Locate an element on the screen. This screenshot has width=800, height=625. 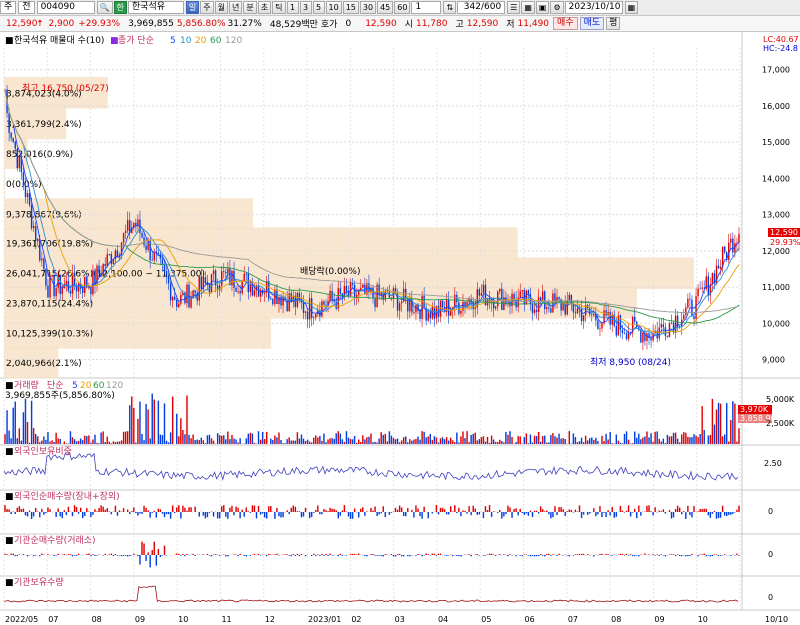
calendar-icon: ▦ is located at coordinates (631, 7).